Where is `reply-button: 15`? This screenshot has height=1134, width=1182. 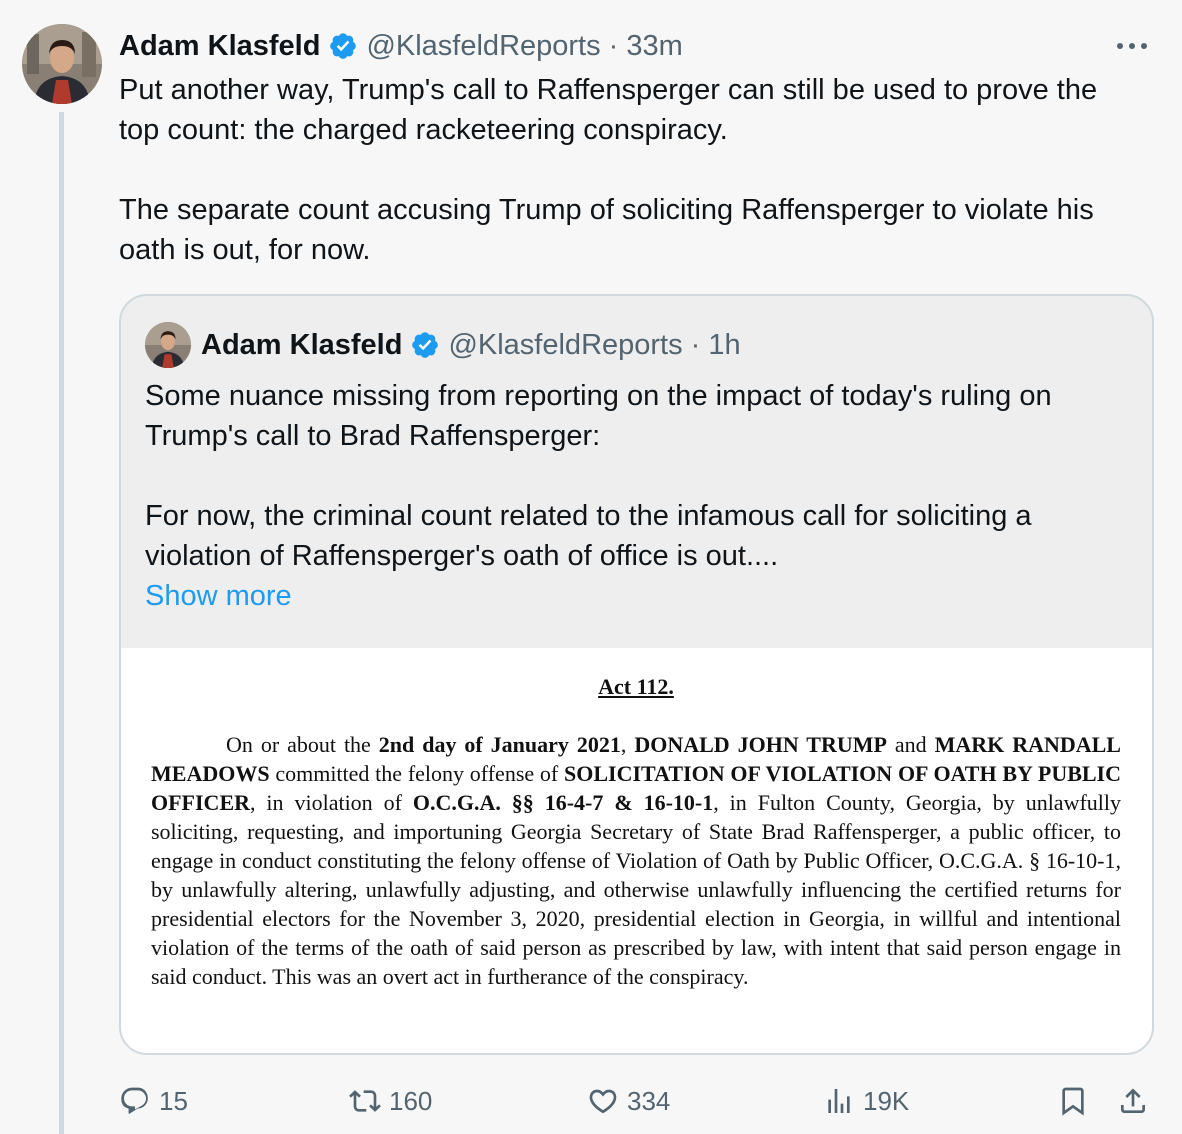
reply-button: 15 is located at coordinates (153, 1101).